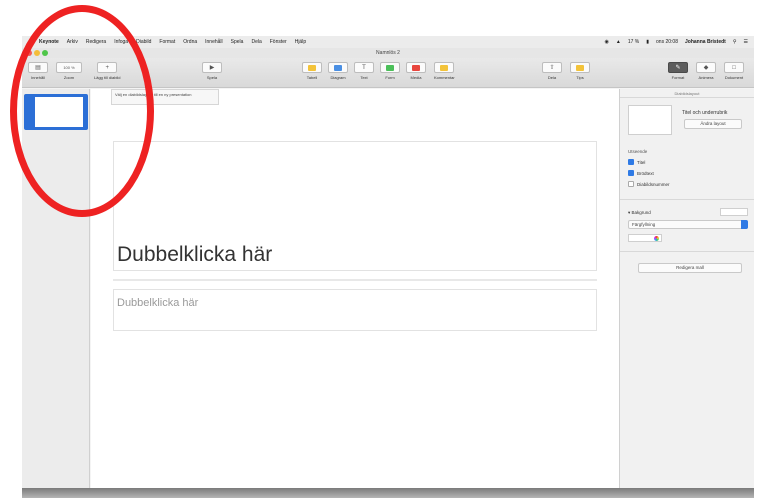 The width and height of the screenshot is (760, 504). What do you see at coordinates (706, 67) in the screenshot?
I see `animate-button: ◆` at bounding box center [706, 67].